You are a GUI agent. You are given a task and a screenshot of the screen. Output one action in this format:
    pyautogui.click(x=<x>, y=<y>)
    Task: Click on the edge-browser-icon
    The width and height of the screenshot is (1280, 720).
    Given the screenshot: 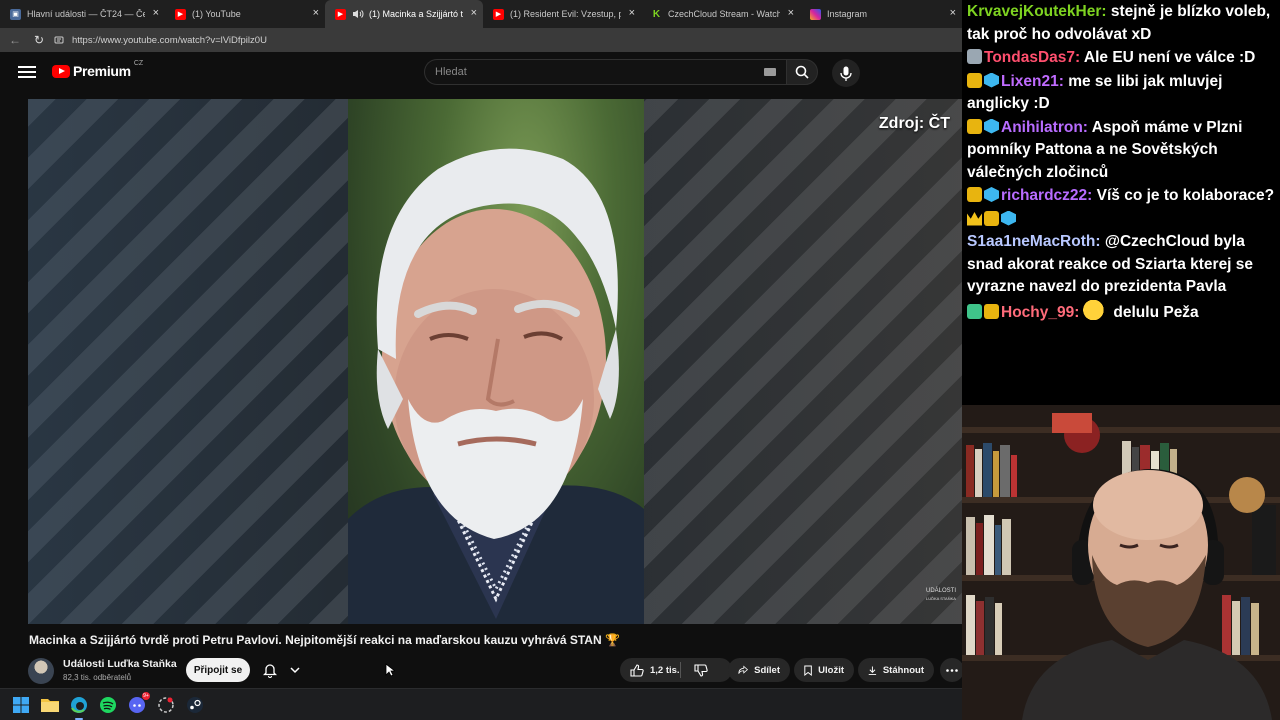 What is the action you would take?
    pyautogui.click(x=79, y=707)
    